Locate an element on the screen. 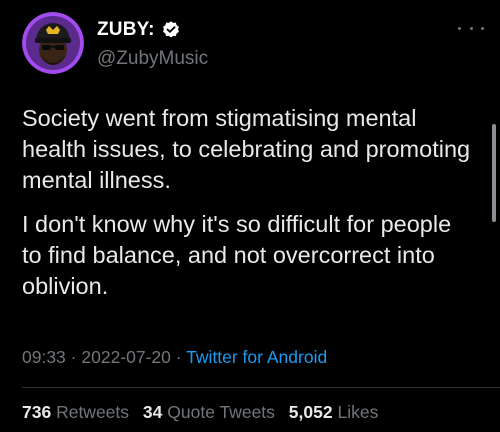 The image size is (500, 432). retweets-stat: 736 Retweets is located at coordinates (78, 412).